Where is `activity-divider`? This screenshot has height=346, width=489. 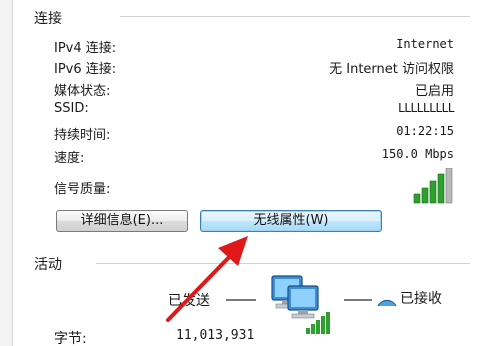
activity-divider is located at coordinates (283, 263).